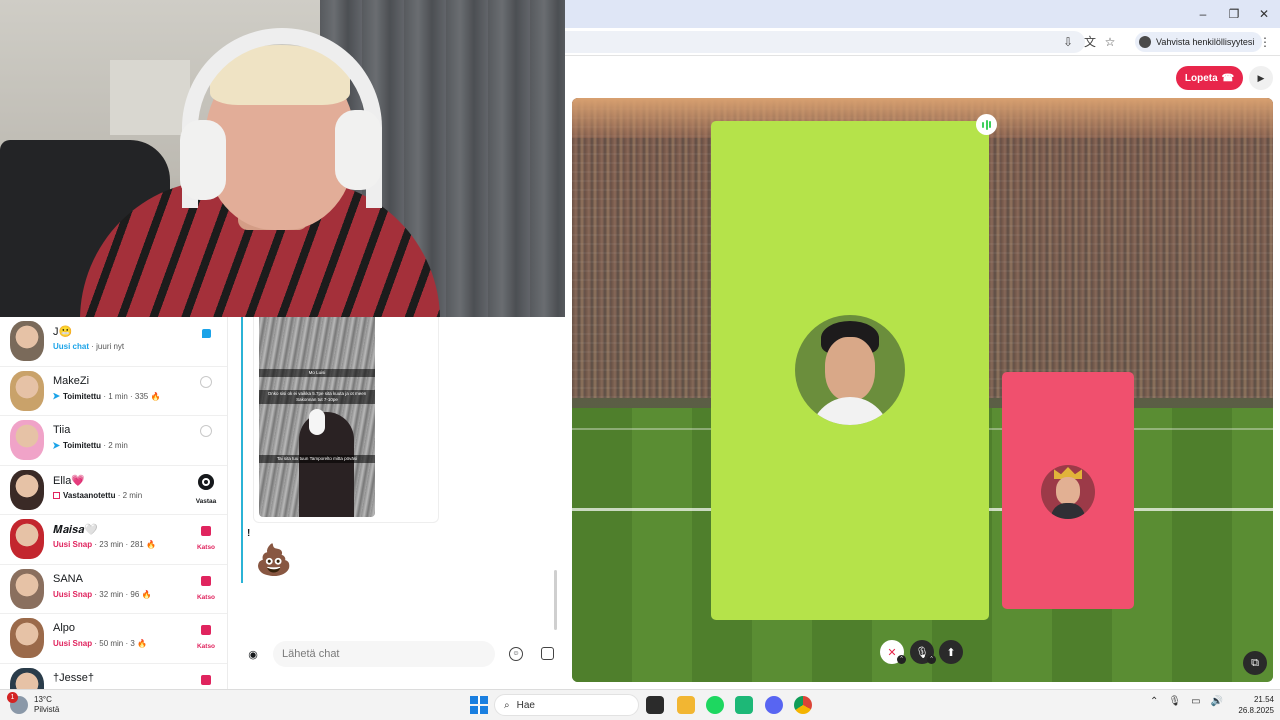  What do you see at coordinates (850, 411) in the screenshot?
I see `avatar-shoulders` at bounding box center [850, 411].